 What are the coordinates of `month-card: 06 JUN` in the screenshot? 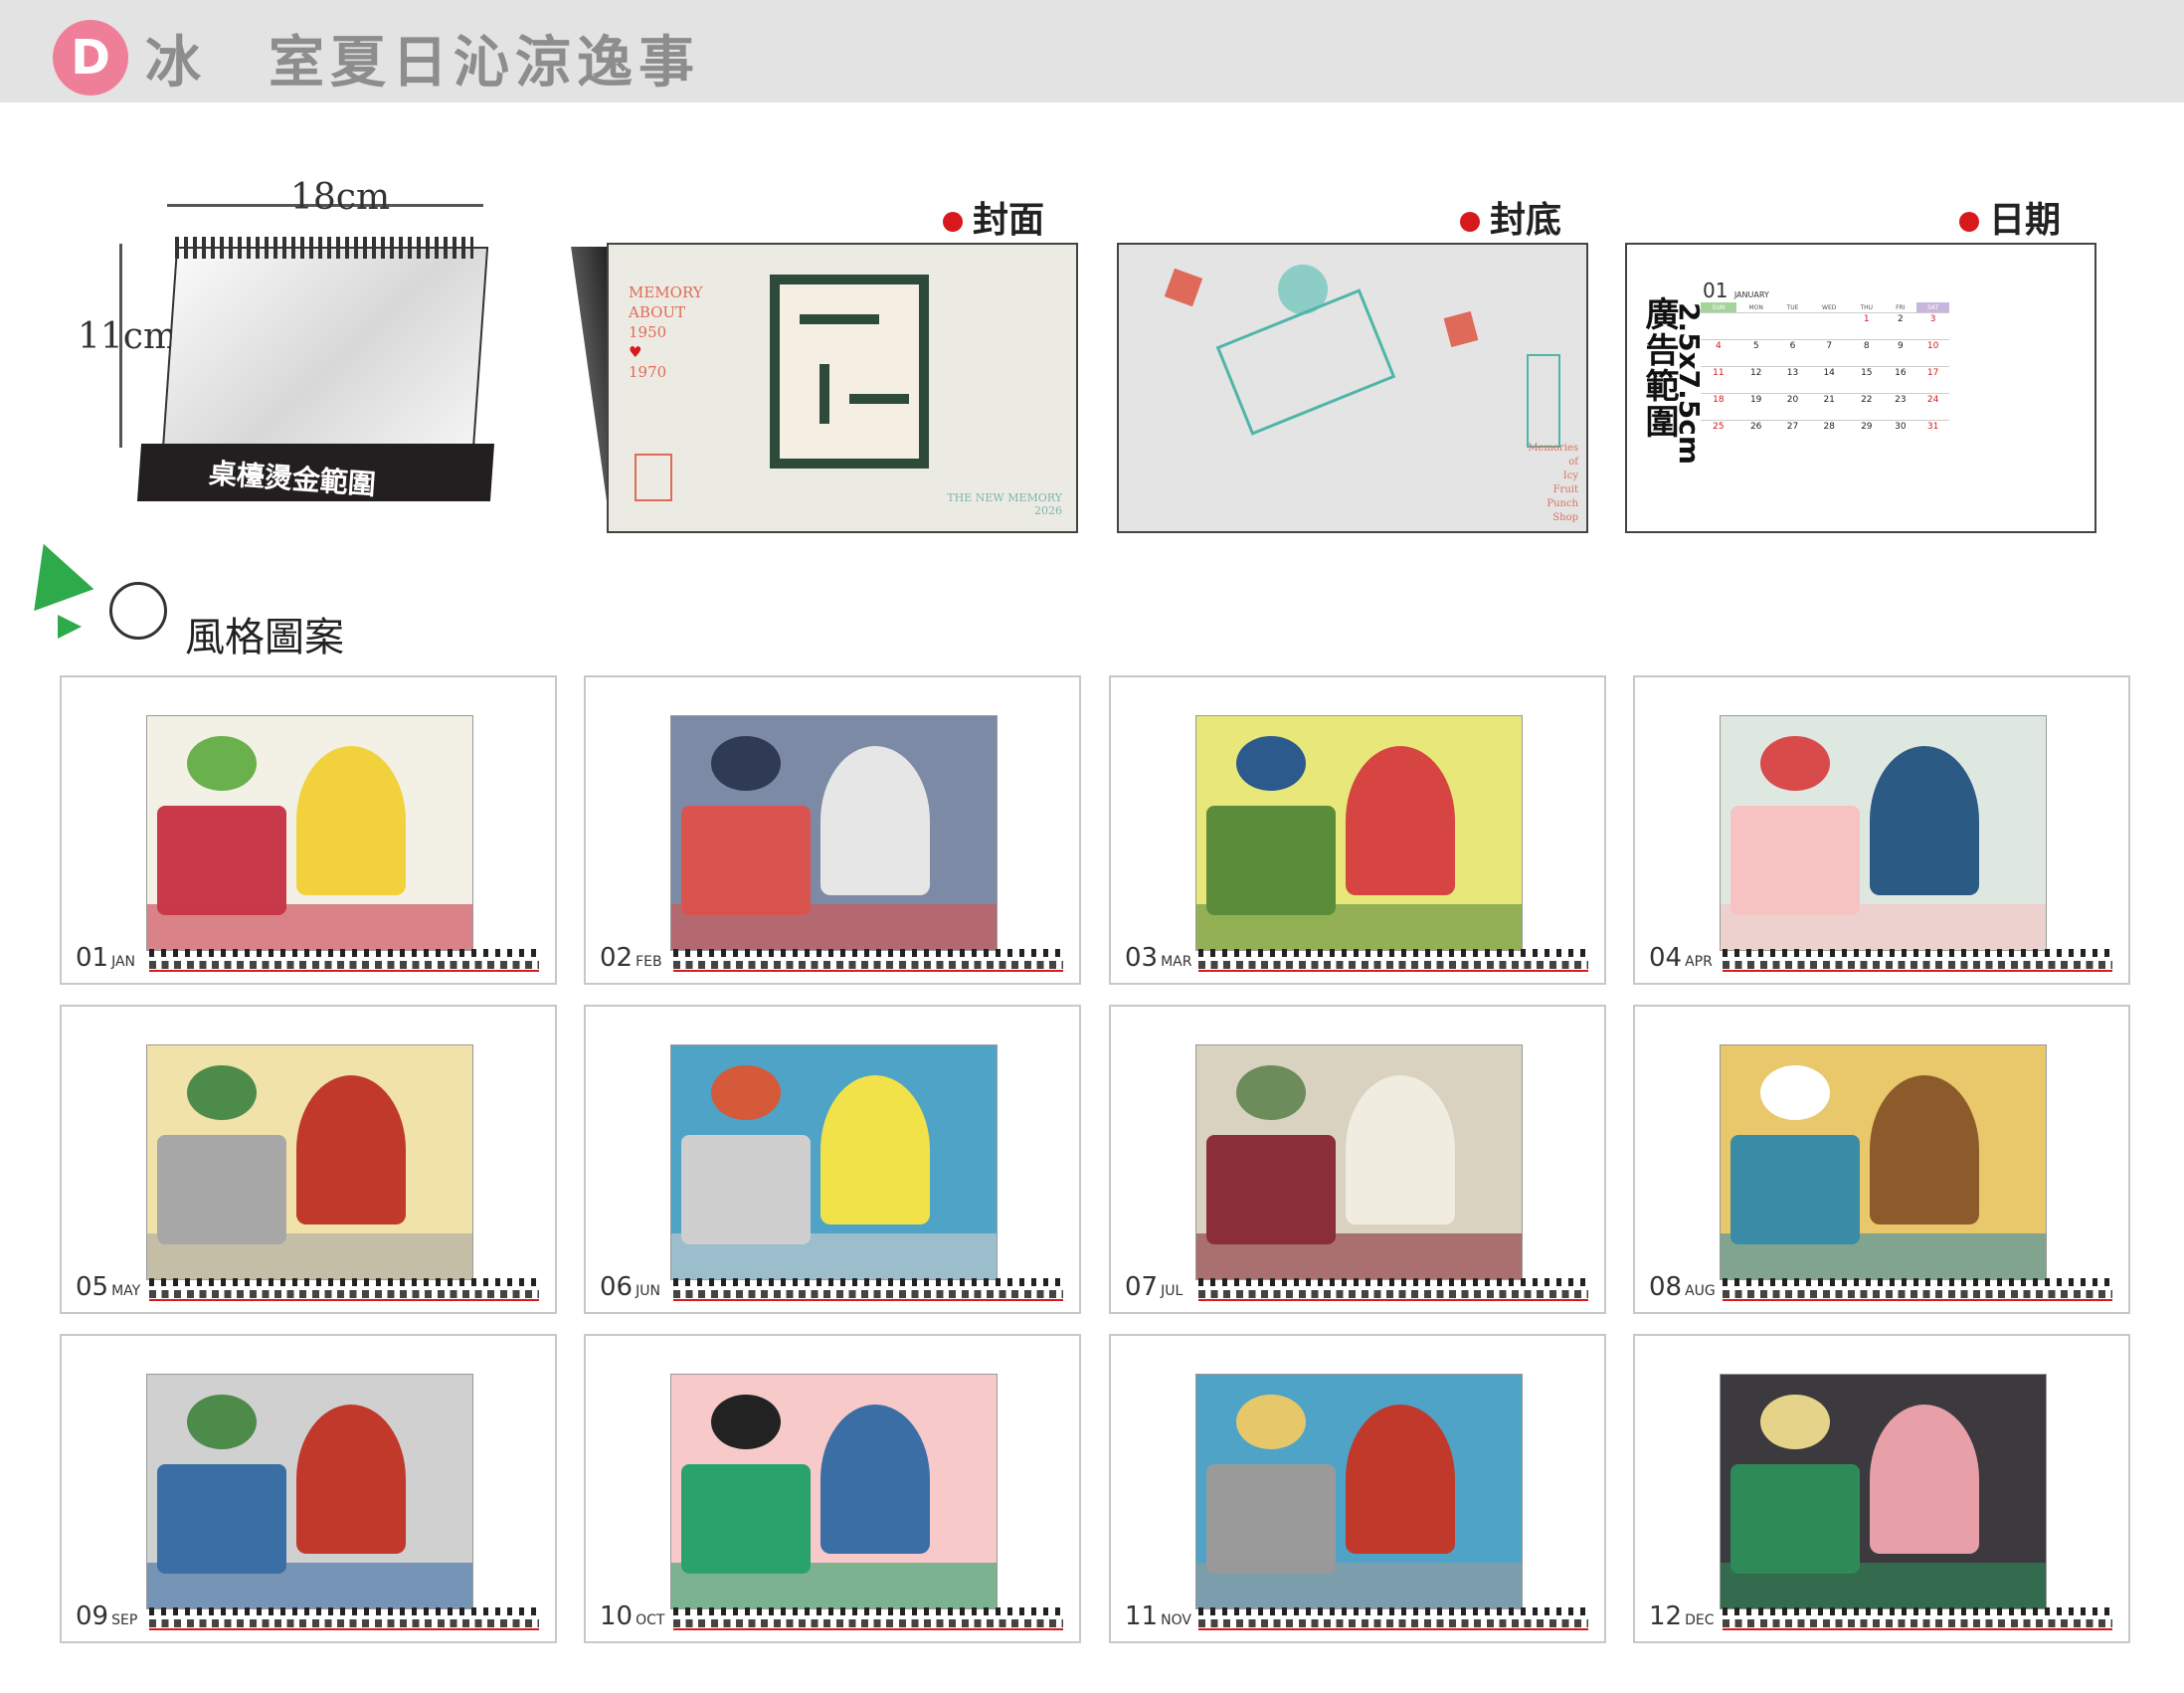 It's located at (832, 1159).